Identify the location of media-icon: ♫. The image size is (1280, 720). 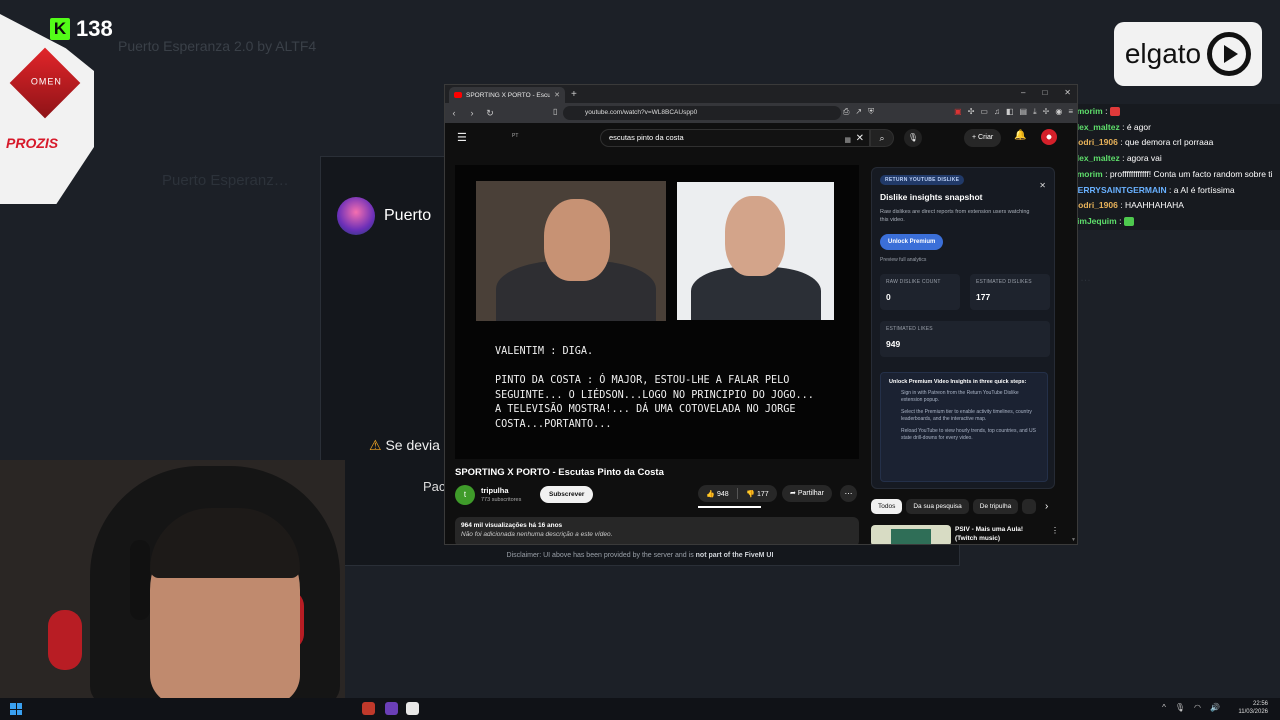
(997, 112).